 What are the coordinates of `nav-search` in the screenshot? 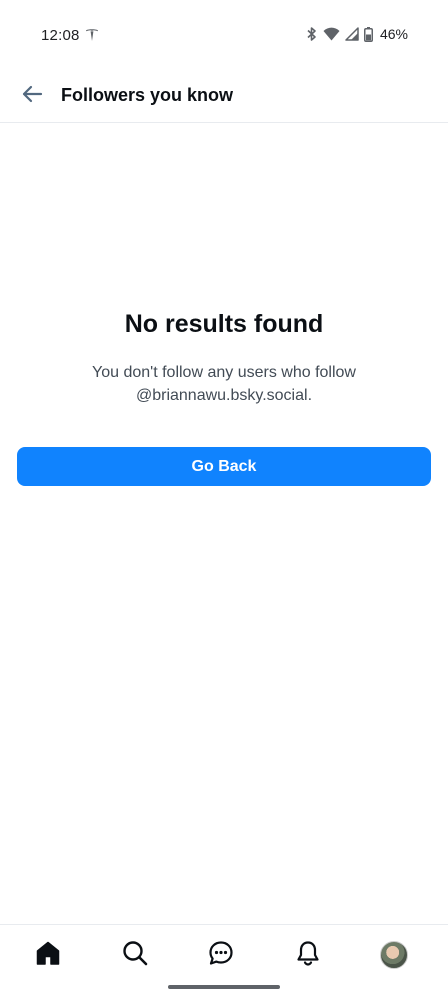 It's located at (135, 955).